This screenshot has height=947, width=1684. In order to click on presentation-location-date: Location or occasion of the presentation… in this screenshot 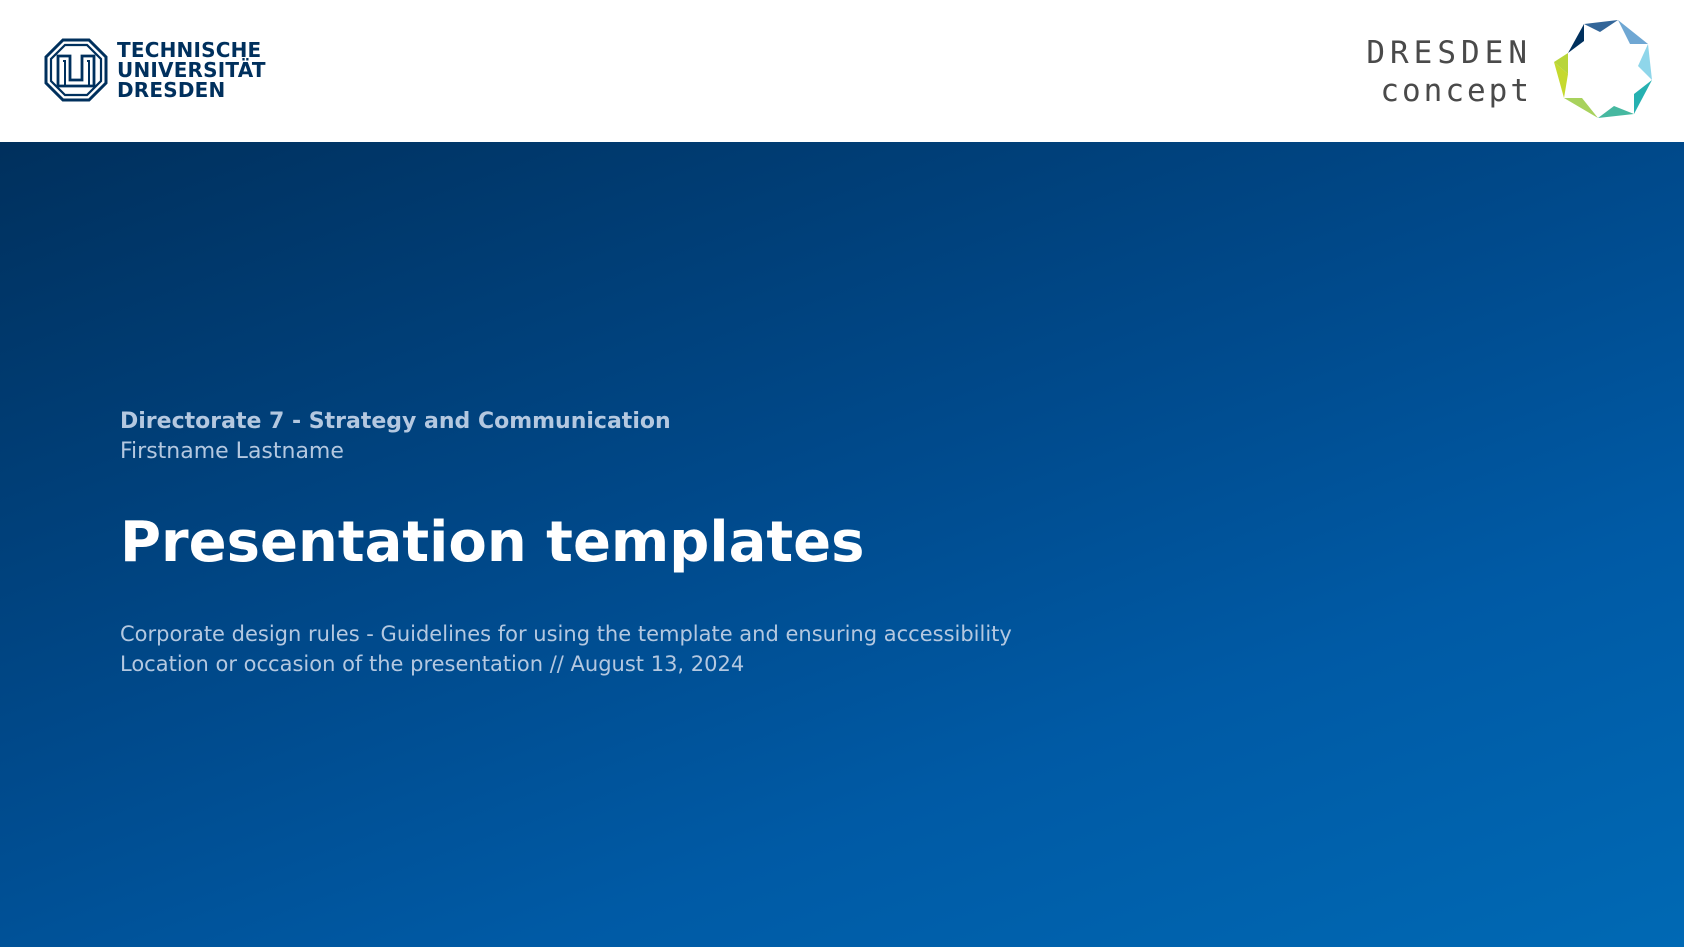, I will do `click(432, 664)`.